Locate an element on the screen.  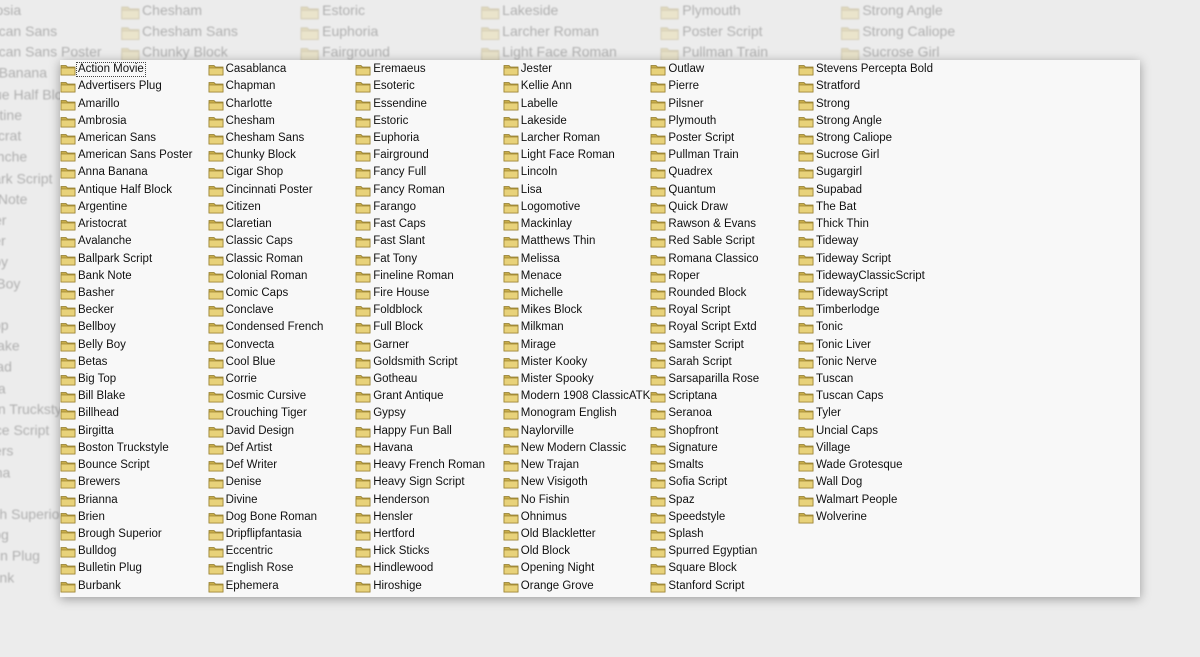
folder-item: Boston Truckstyle is located at coordinates (133, 448).